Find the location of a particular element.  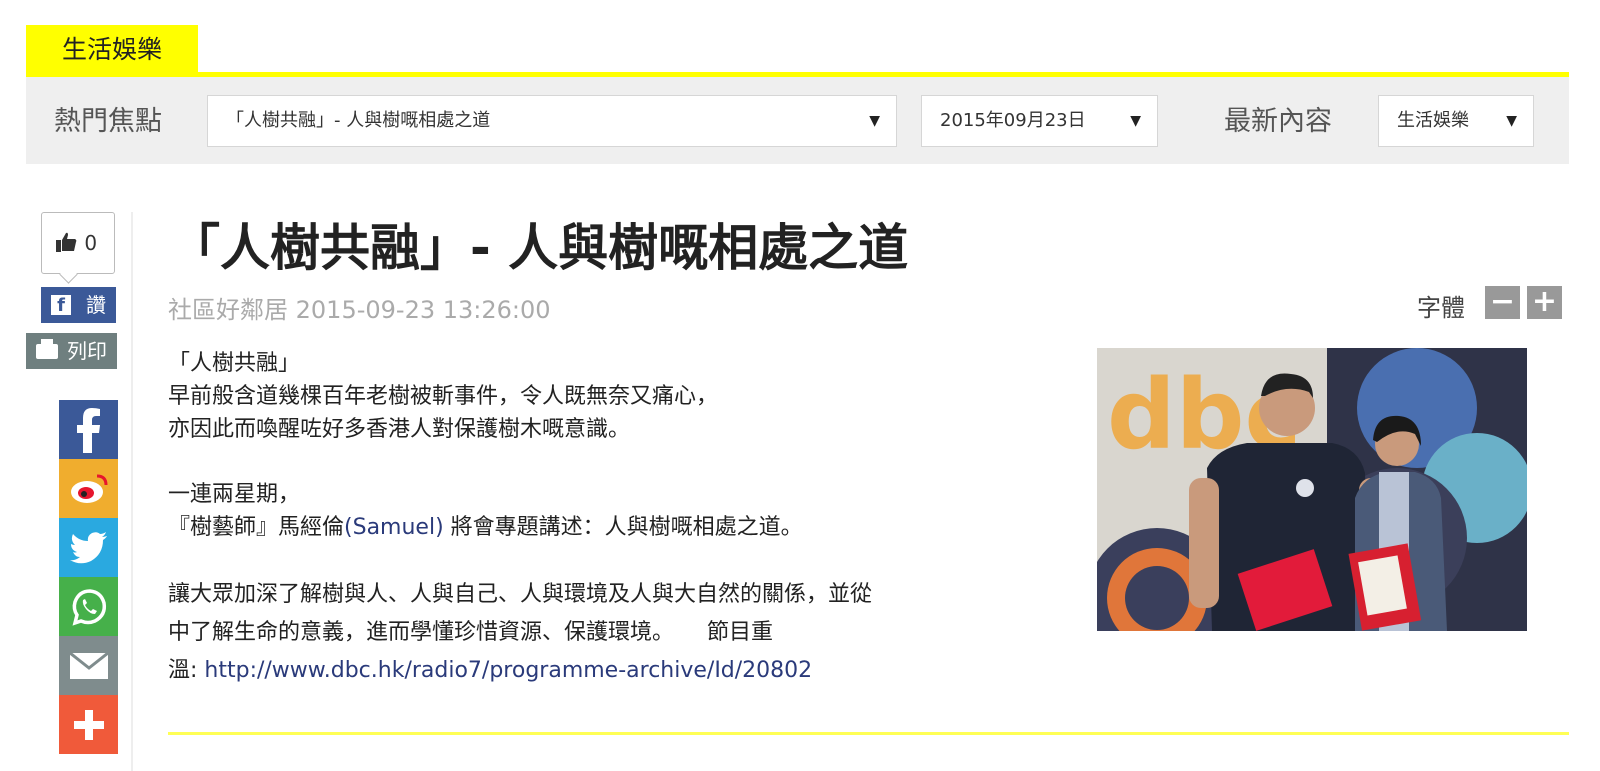

twitter-icon is located at coordinates (88, 547).